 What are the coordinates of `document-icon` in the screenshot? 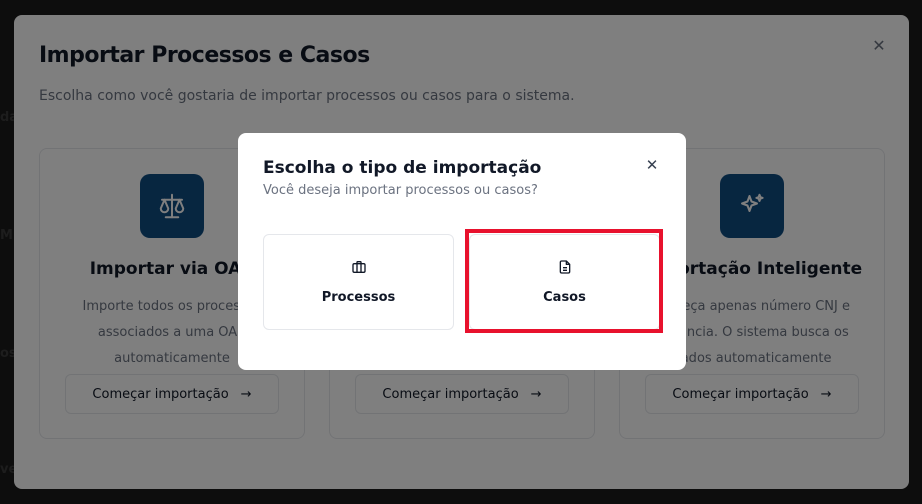 It's located at (565, 269).